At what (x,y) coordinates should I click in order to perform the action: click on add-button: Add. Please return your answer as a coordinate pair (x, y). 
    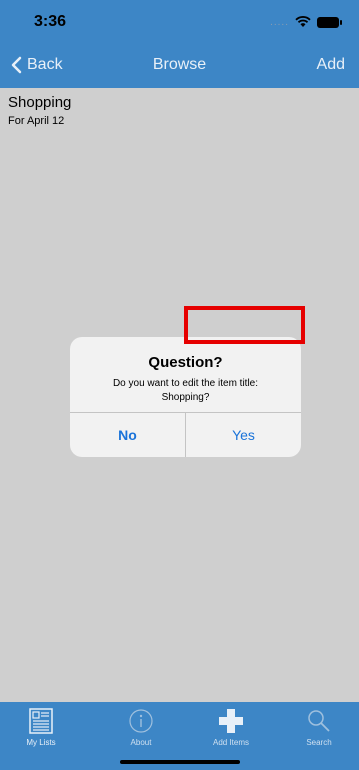
    Looking at the image, I should click on (331, 65).